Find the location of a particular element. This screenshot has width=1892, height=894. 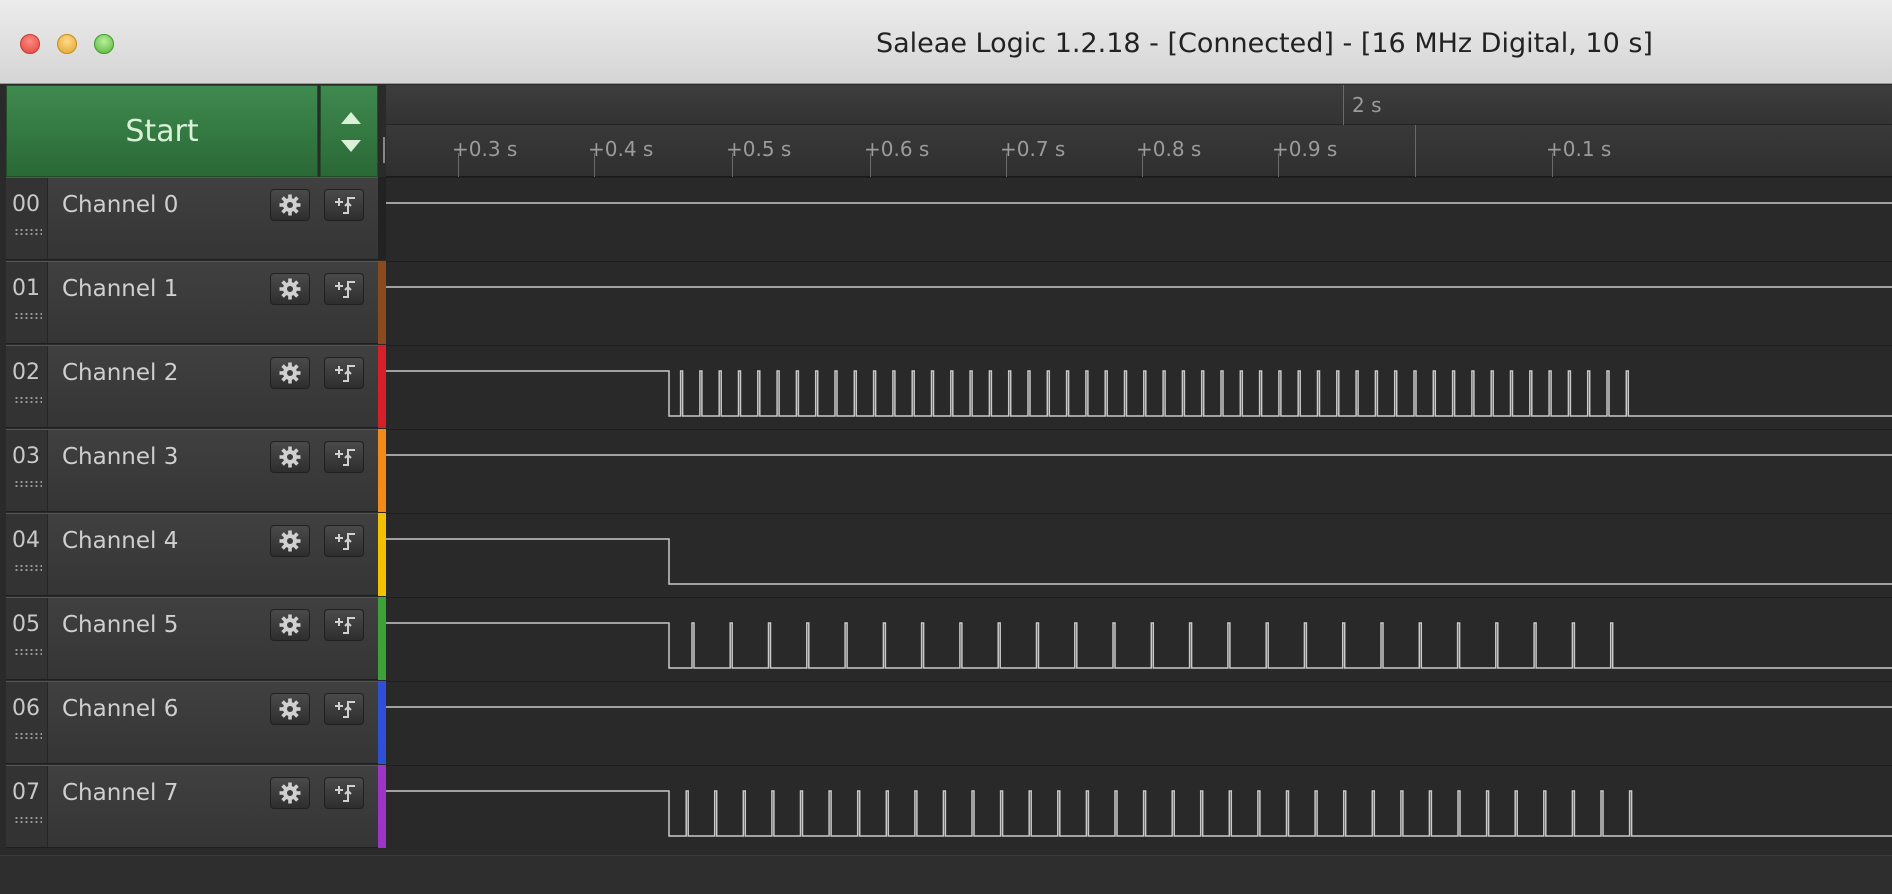

major-tick-label: 2 s is located at coordinates (1367, 105).